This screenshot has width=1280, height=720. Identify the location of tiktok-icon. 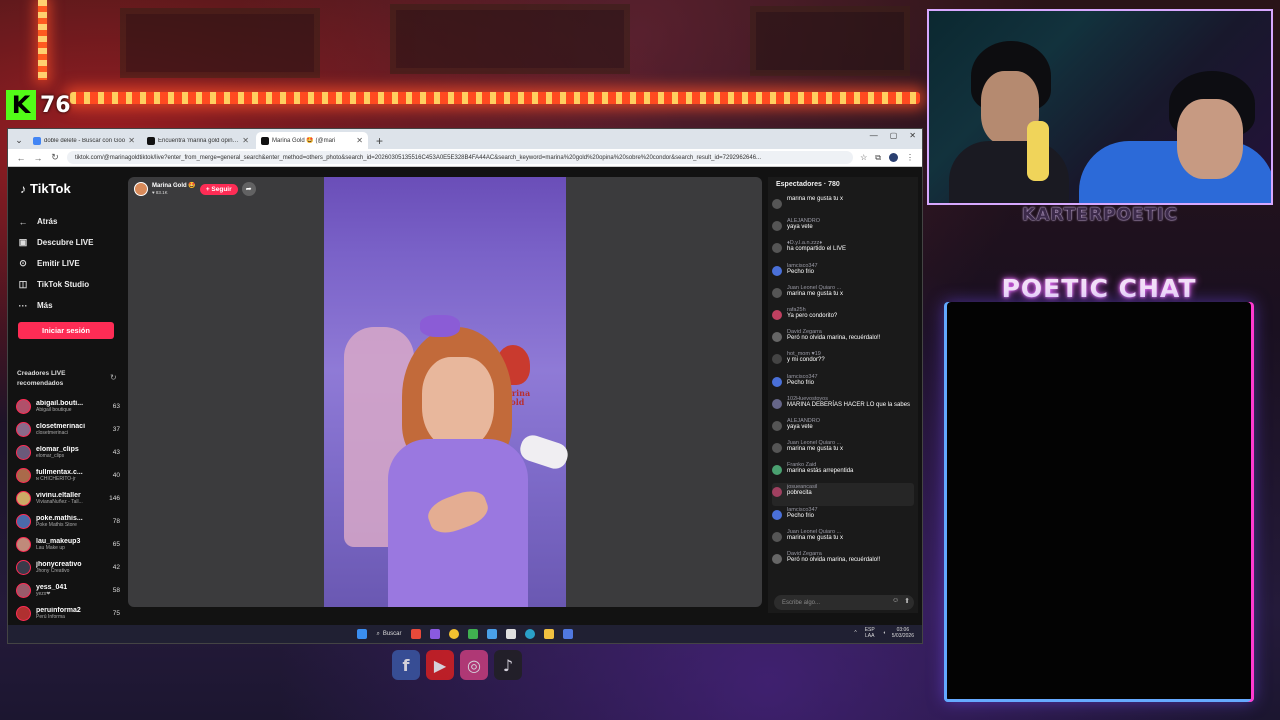
(151, 140).